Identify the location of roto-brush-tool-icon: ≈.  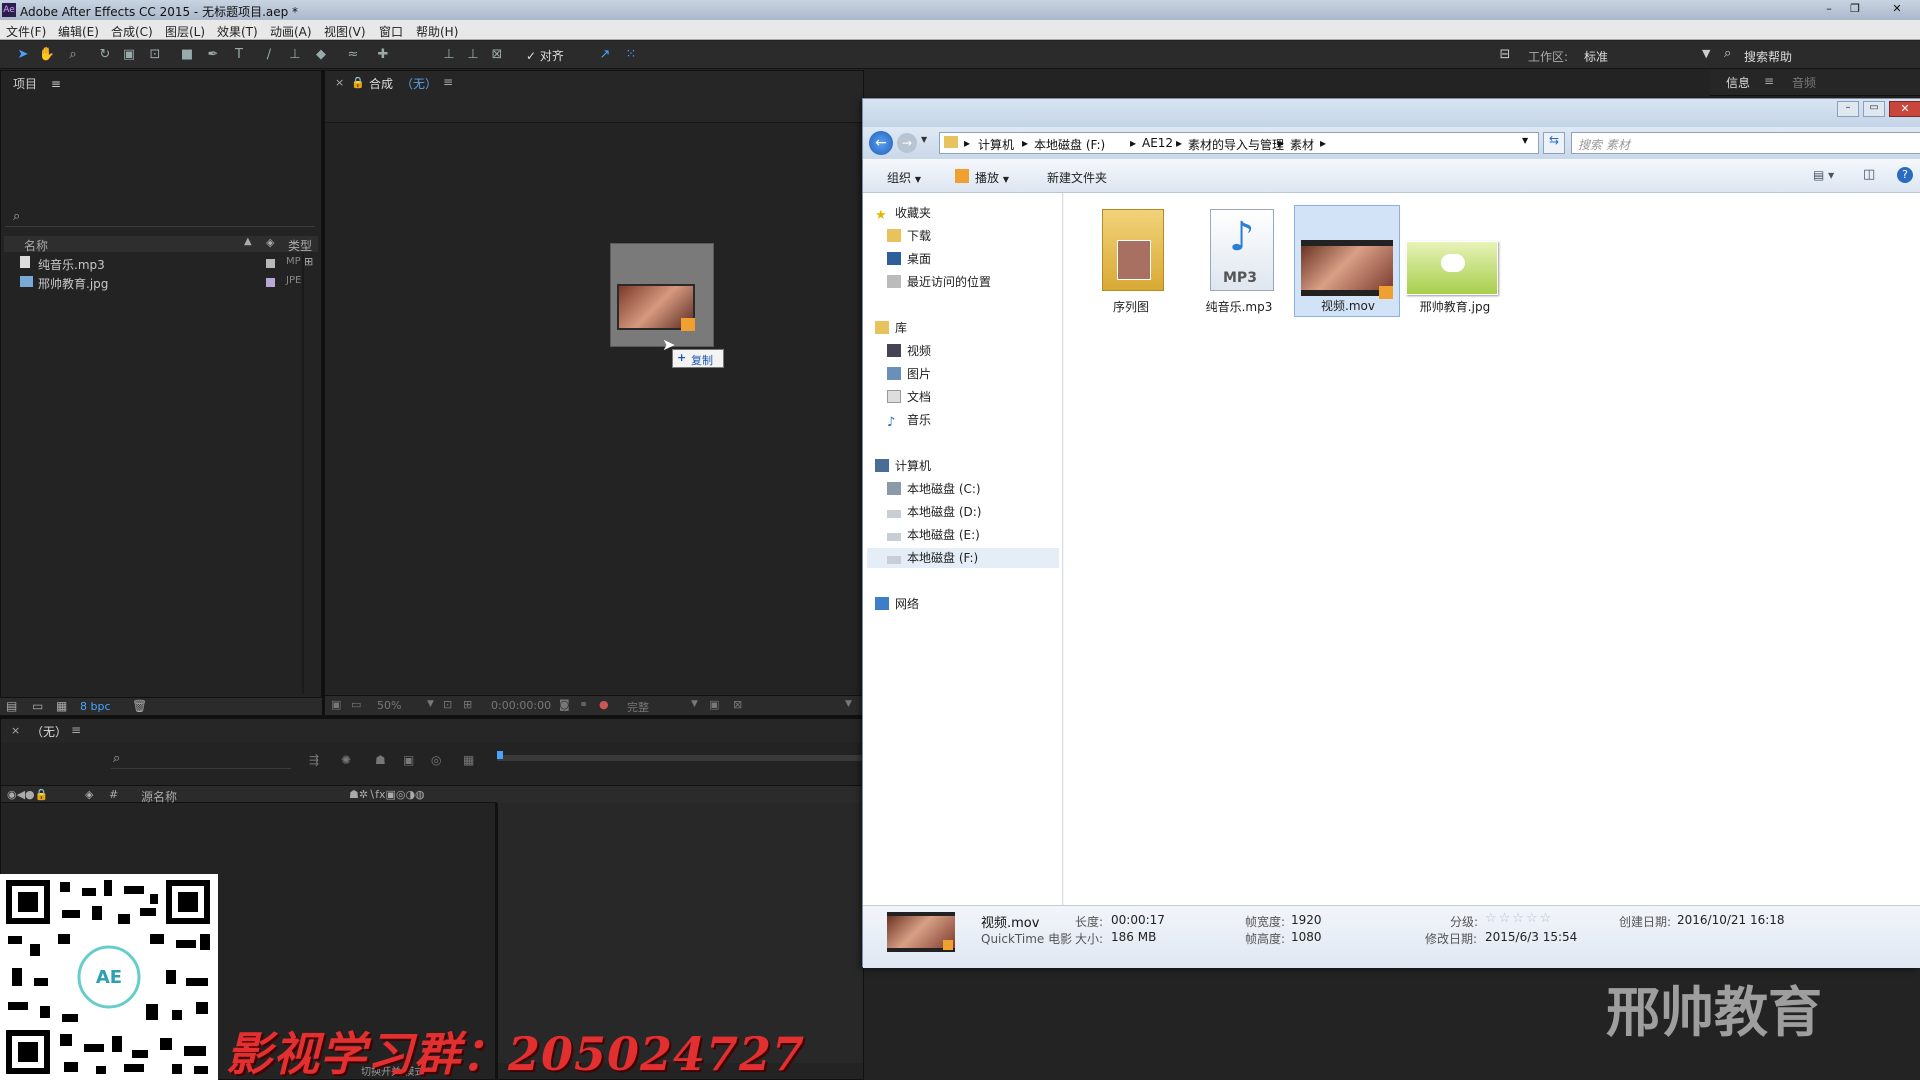
(353, 55).